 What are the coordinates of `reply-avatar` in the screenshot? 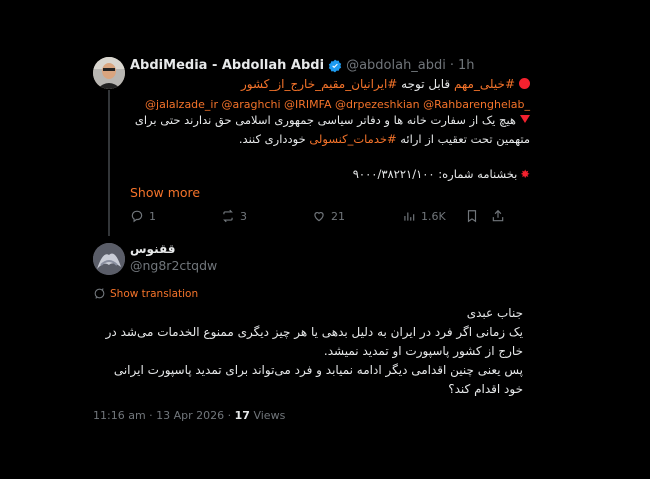 It's located at (109, 259).